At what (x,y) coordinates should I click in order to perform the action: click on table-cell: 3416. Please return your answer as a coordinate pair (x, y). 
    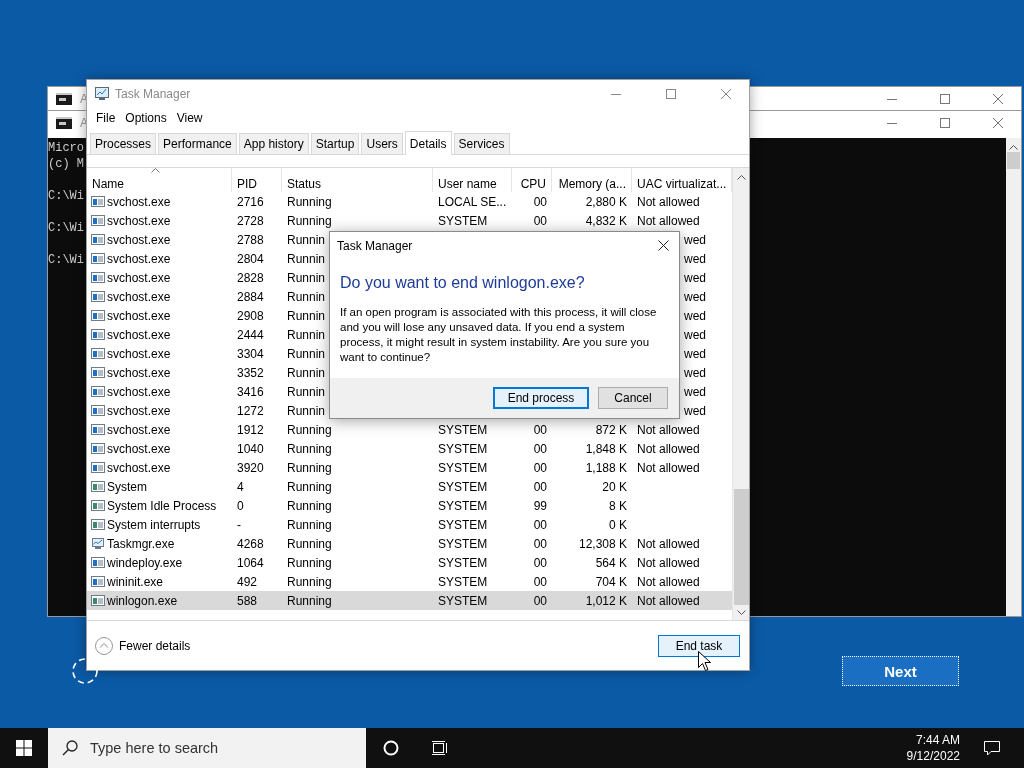
    Looking at the image, I should click on (250, 391).